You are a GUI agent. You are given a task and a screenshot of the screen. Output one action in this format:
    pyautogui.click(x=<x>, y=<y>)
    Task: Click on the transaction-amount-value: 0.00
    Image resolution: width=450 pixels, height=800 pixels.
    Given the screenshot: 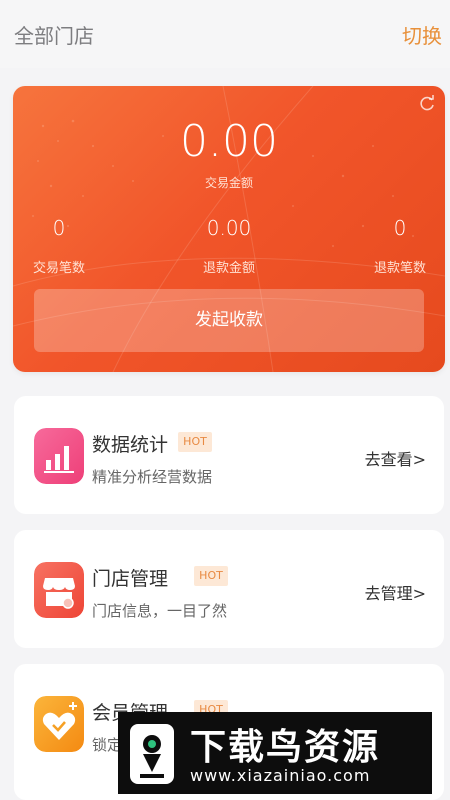 What is the action you would take?
    pyautogui.click(x=229, y=141)
    